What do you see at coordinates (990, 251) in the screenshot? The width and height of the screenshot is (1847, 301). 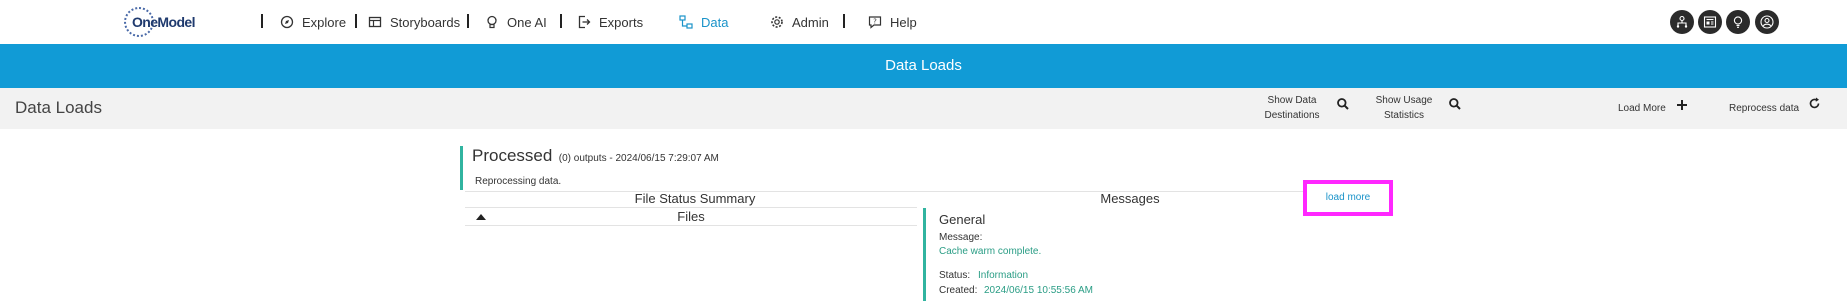 I see `message-text: Cache warm complete.` at bounding box center [990, 251].